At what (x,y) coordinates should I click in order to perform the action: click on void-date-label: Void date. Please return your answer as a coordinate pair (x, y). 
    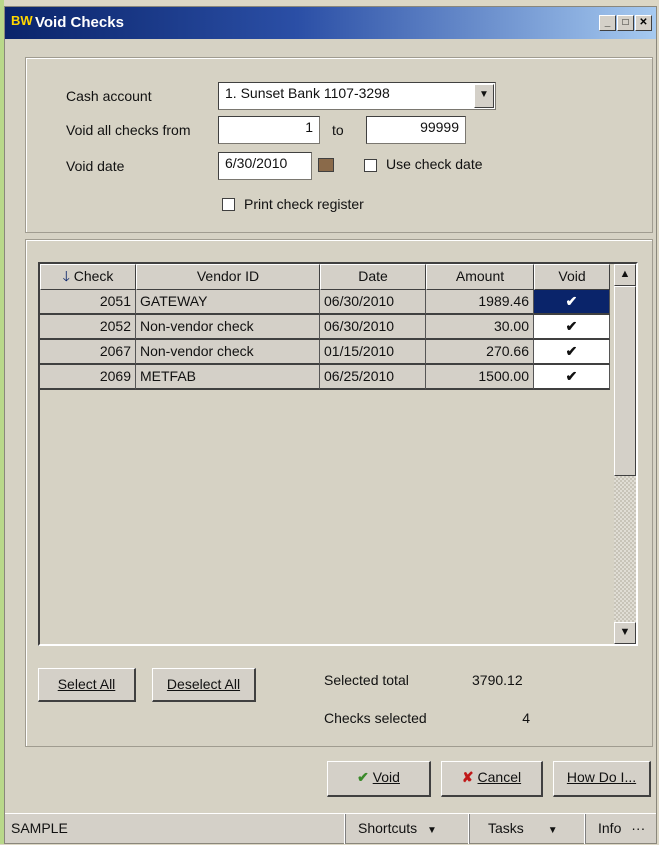
    Looking at the image, I should click on (95, 166).